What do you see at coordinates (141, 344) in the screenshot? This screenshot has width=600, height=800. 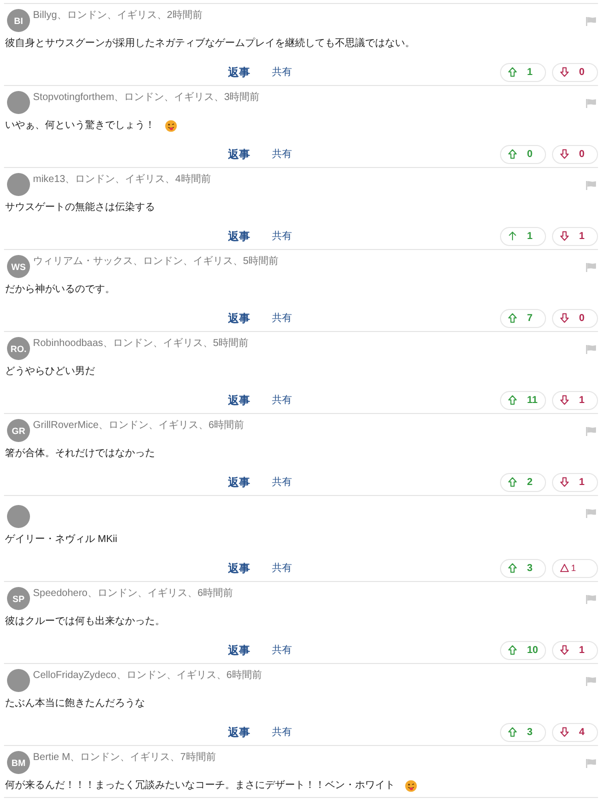 I see `comment-author: Robinhoodbaas、ロンドン、イギリス、5時間前` at bounding box center [141, 344].